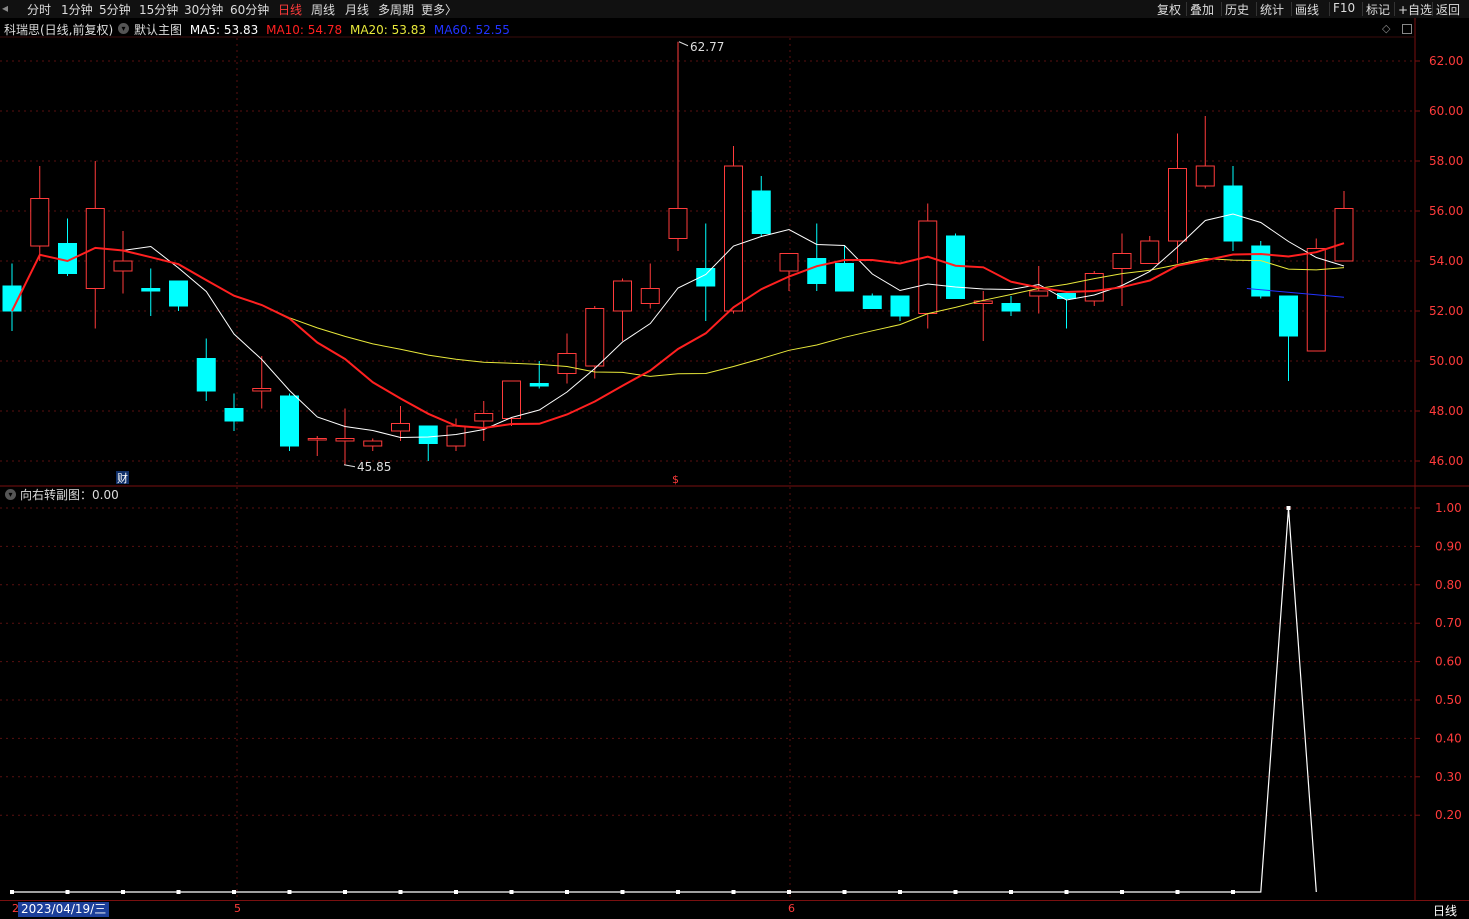  Describe the element at coordinates (1446, 411) in the screenshot. I see `y-tick-label: 48.00` at that location.